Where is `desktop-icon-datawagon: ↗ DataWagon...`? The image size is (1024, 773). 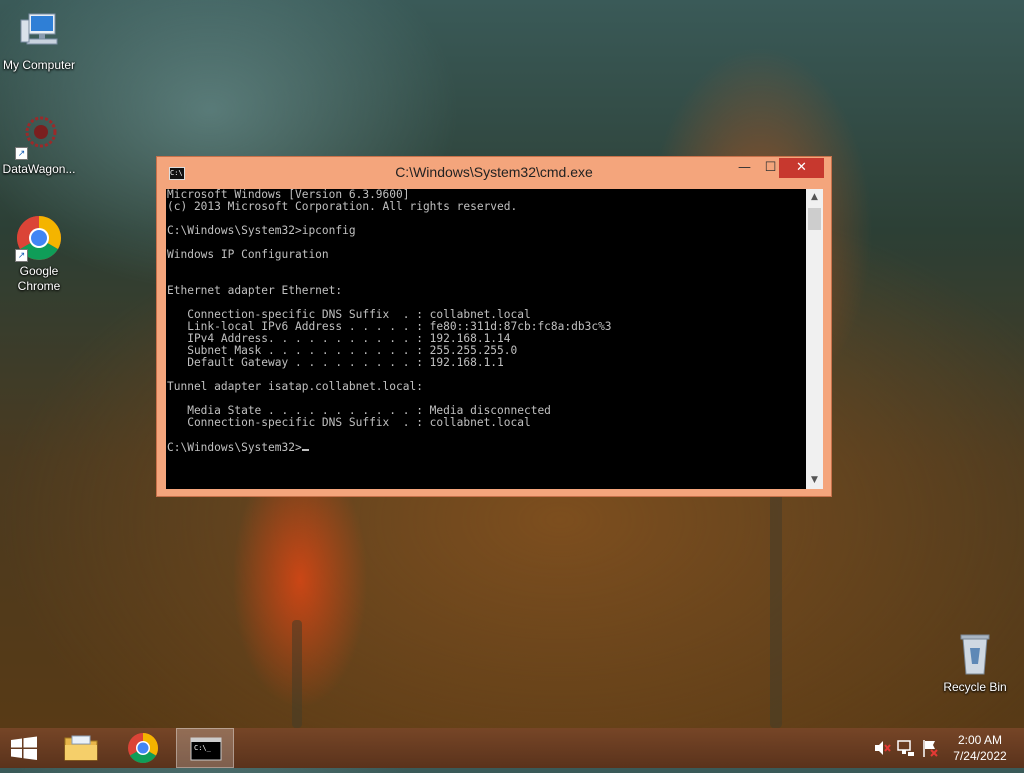 desktop-icon-datawagon: ↗ DataWagon... is located at coordinates (39, 144).